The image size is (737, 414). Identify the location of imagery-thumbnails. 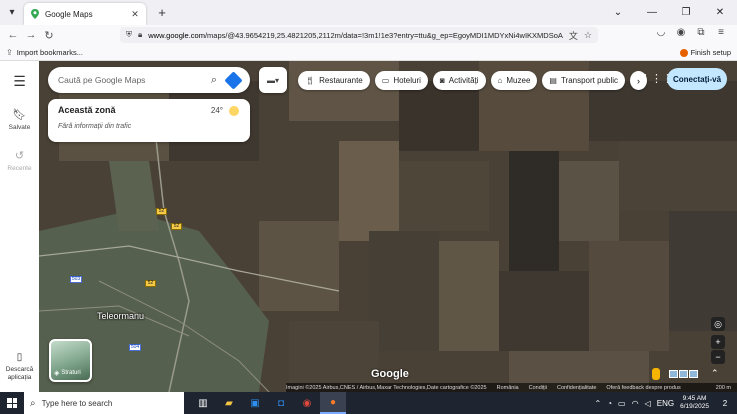
(684, 374).